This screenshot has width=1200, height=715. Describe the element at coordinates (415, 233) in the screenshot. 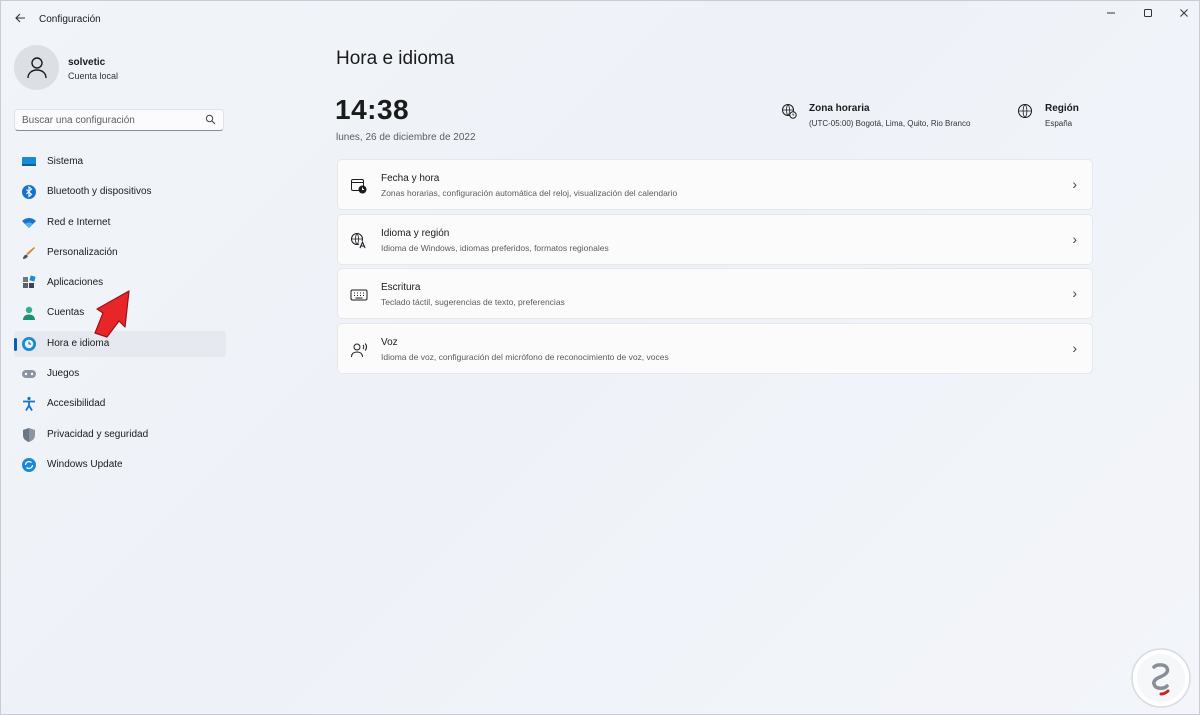

I see `card-title: Idioma y región` at that location.